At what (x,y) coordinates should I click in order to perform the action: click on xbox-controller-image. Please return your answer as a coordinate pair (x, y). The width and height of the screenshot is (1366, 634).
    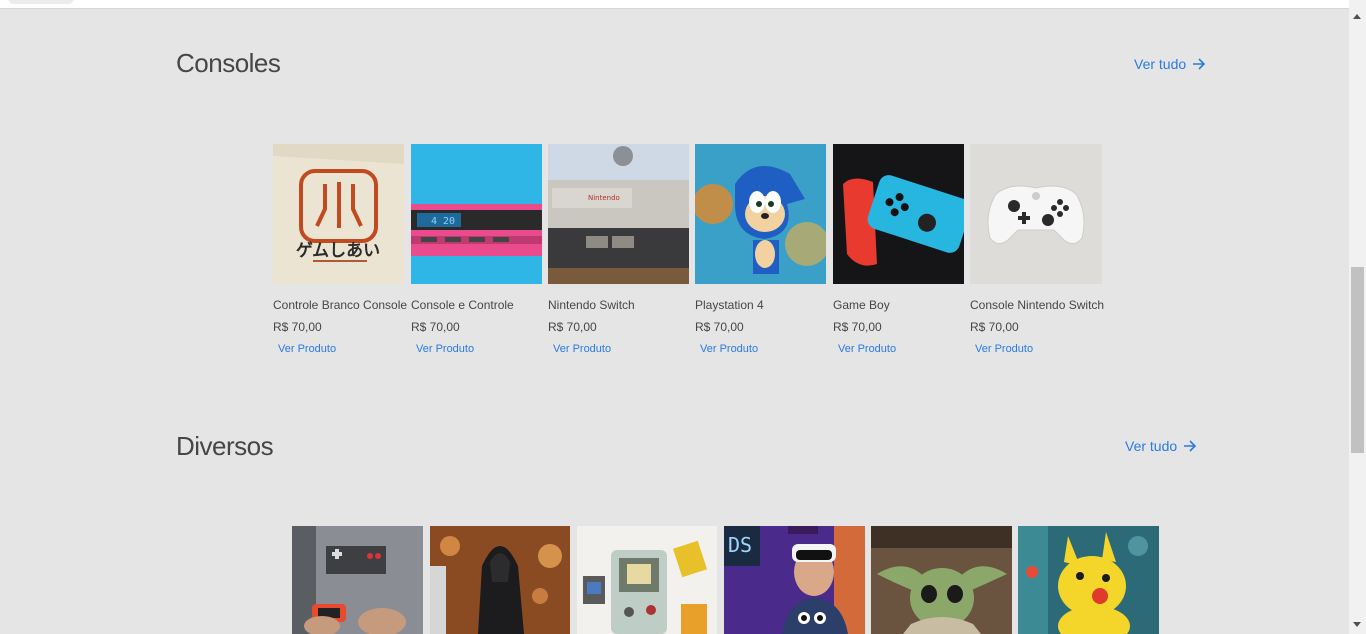
    Looking at the image, I should click on (1036, 214).